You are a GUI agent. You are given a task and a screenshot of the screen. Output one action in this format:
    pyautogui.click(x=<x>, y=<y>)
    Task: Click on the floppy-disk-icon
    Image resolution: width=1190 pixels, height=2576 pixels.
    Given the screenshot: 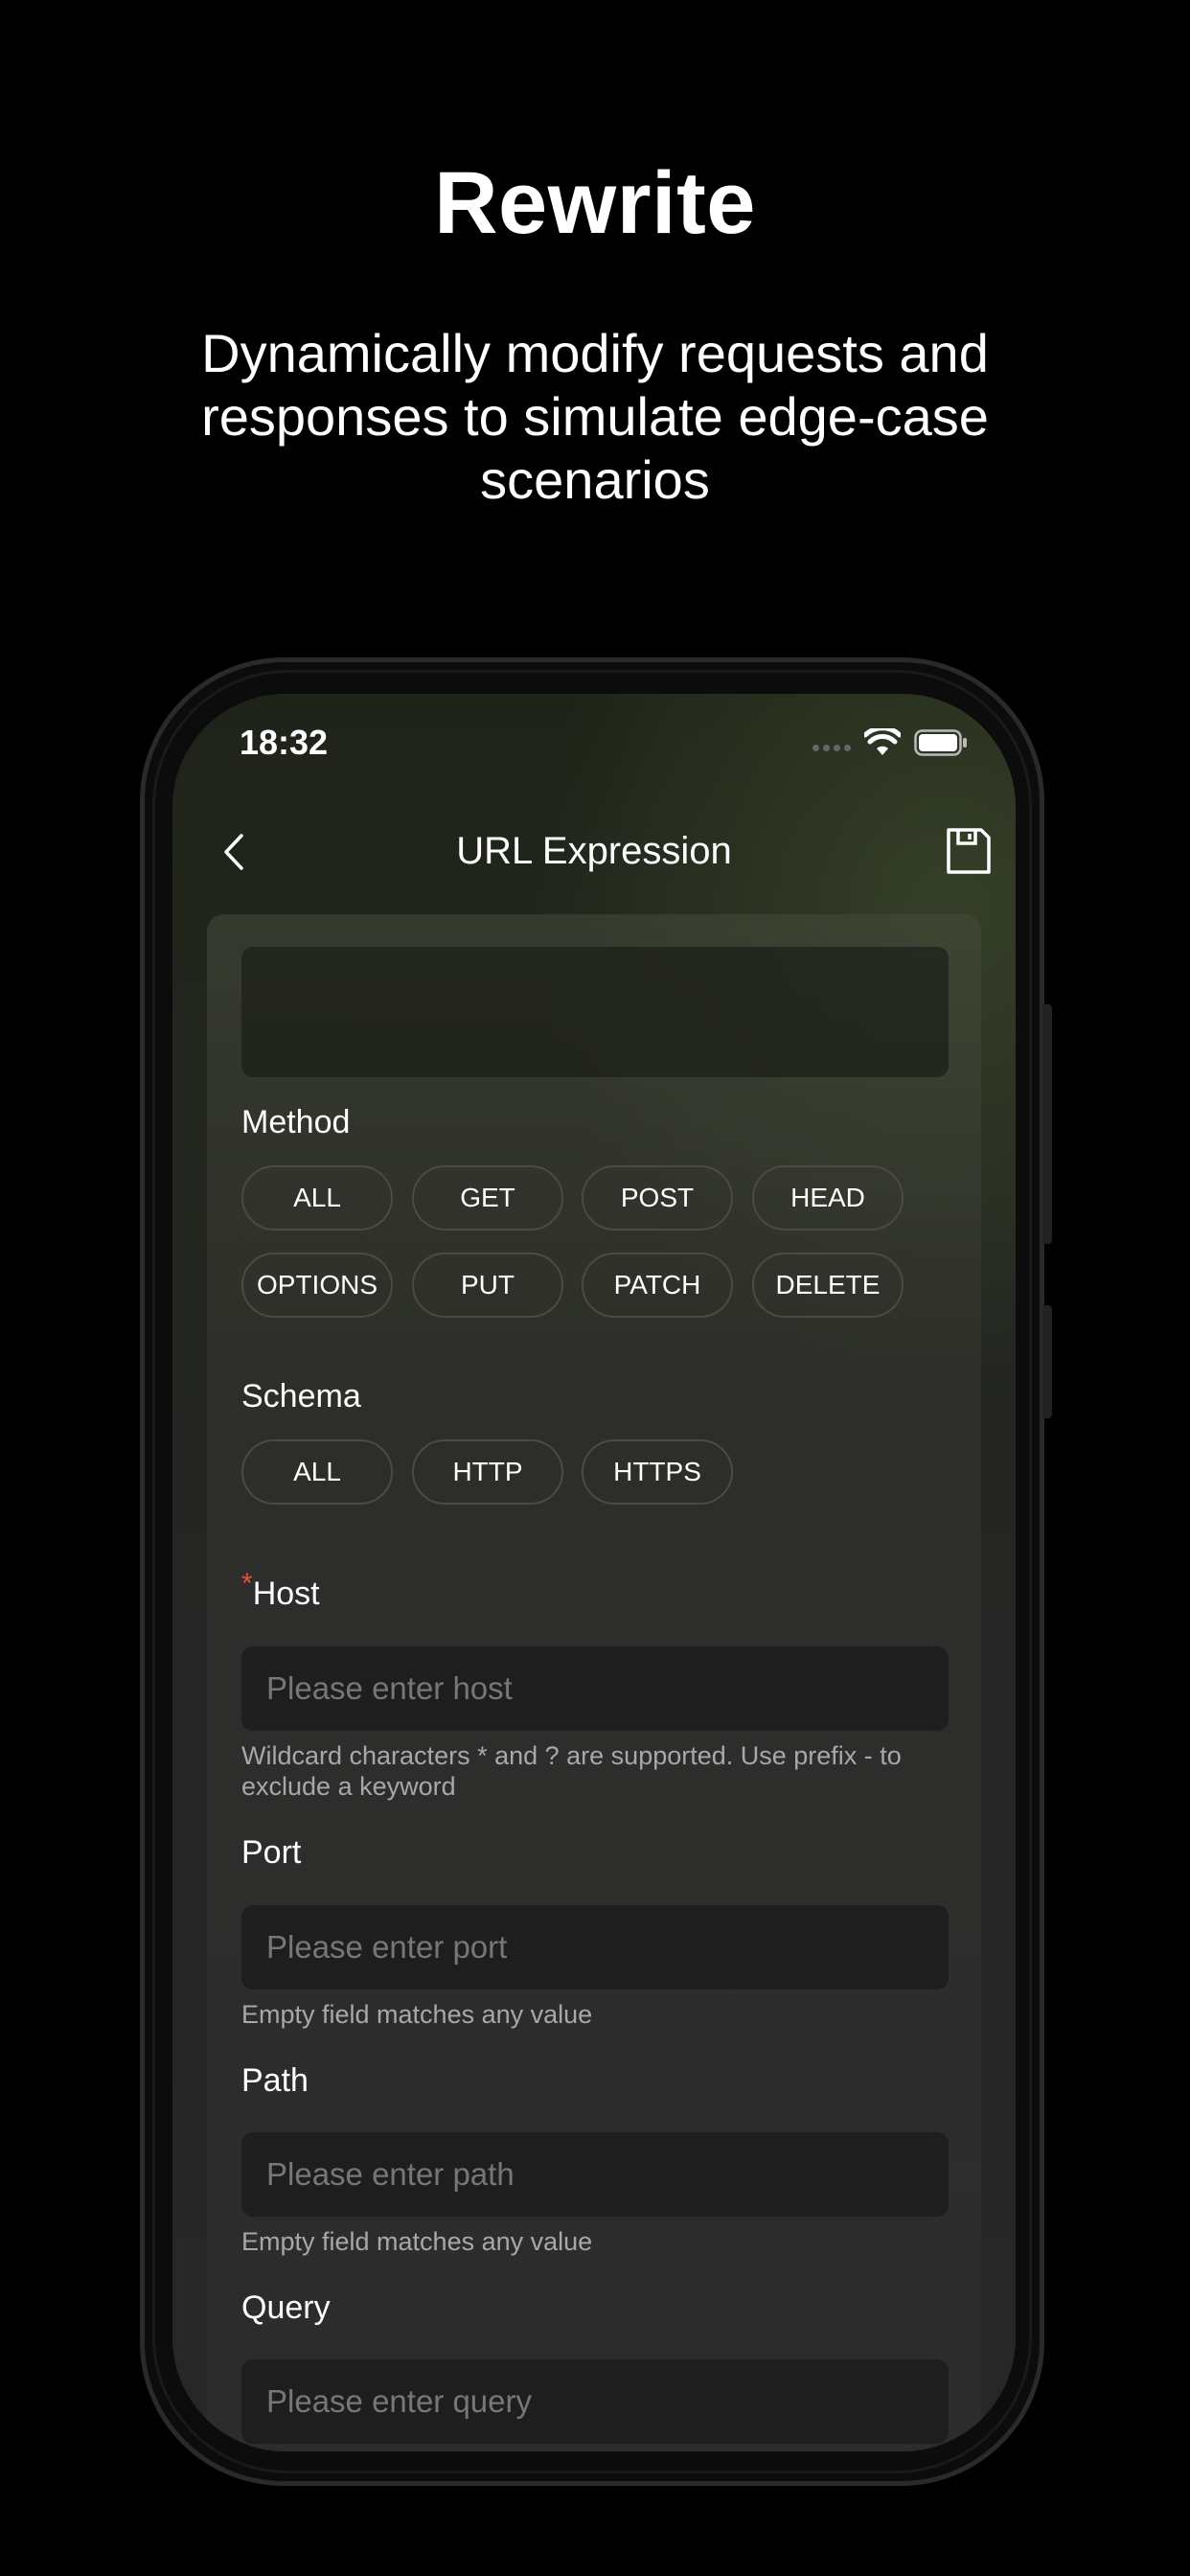 What is the action you would take?
    pyautogui.click(x=969, y=851)
    